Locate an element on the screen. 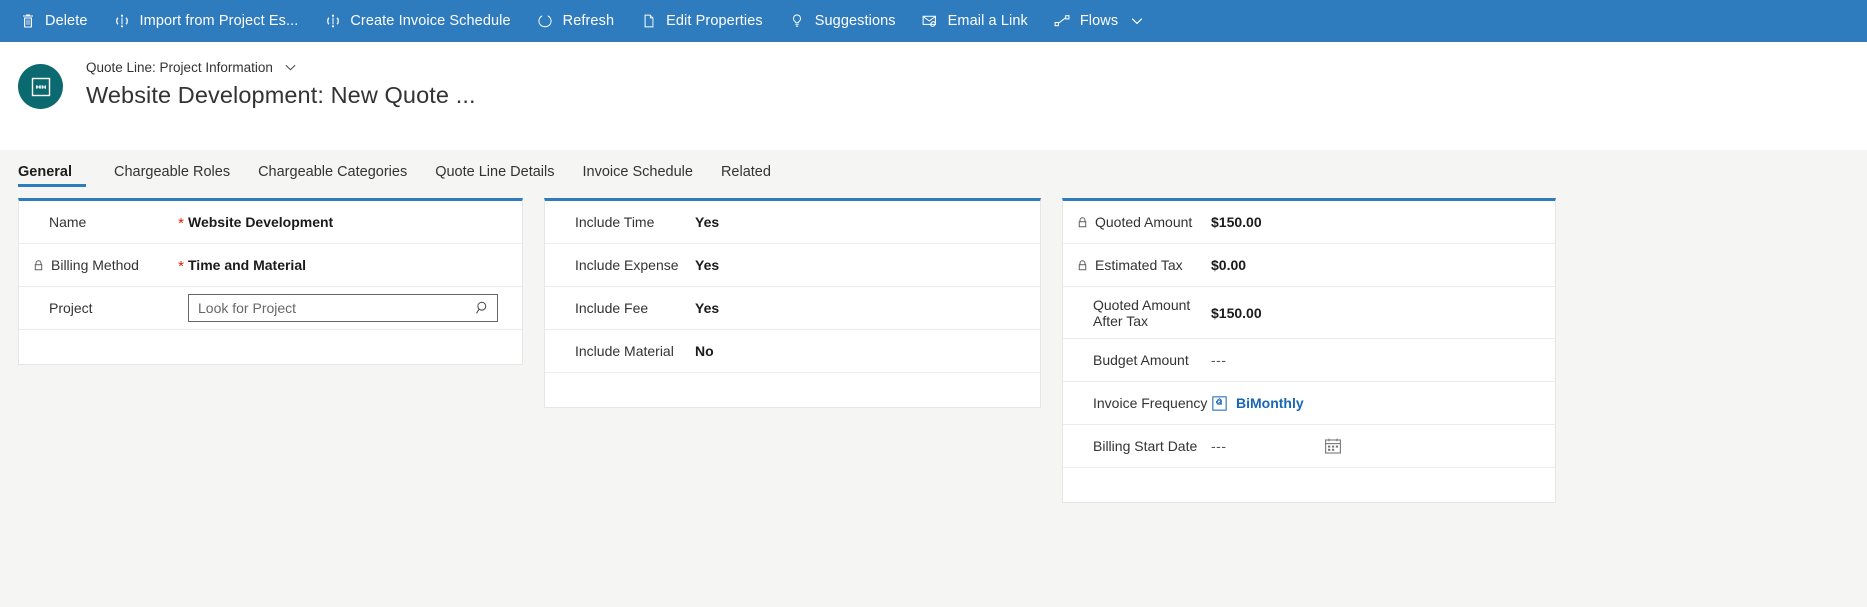 The height and width of the screenshot is (607, 1867). lightbulb-icon is located at coordinates (797, 21).